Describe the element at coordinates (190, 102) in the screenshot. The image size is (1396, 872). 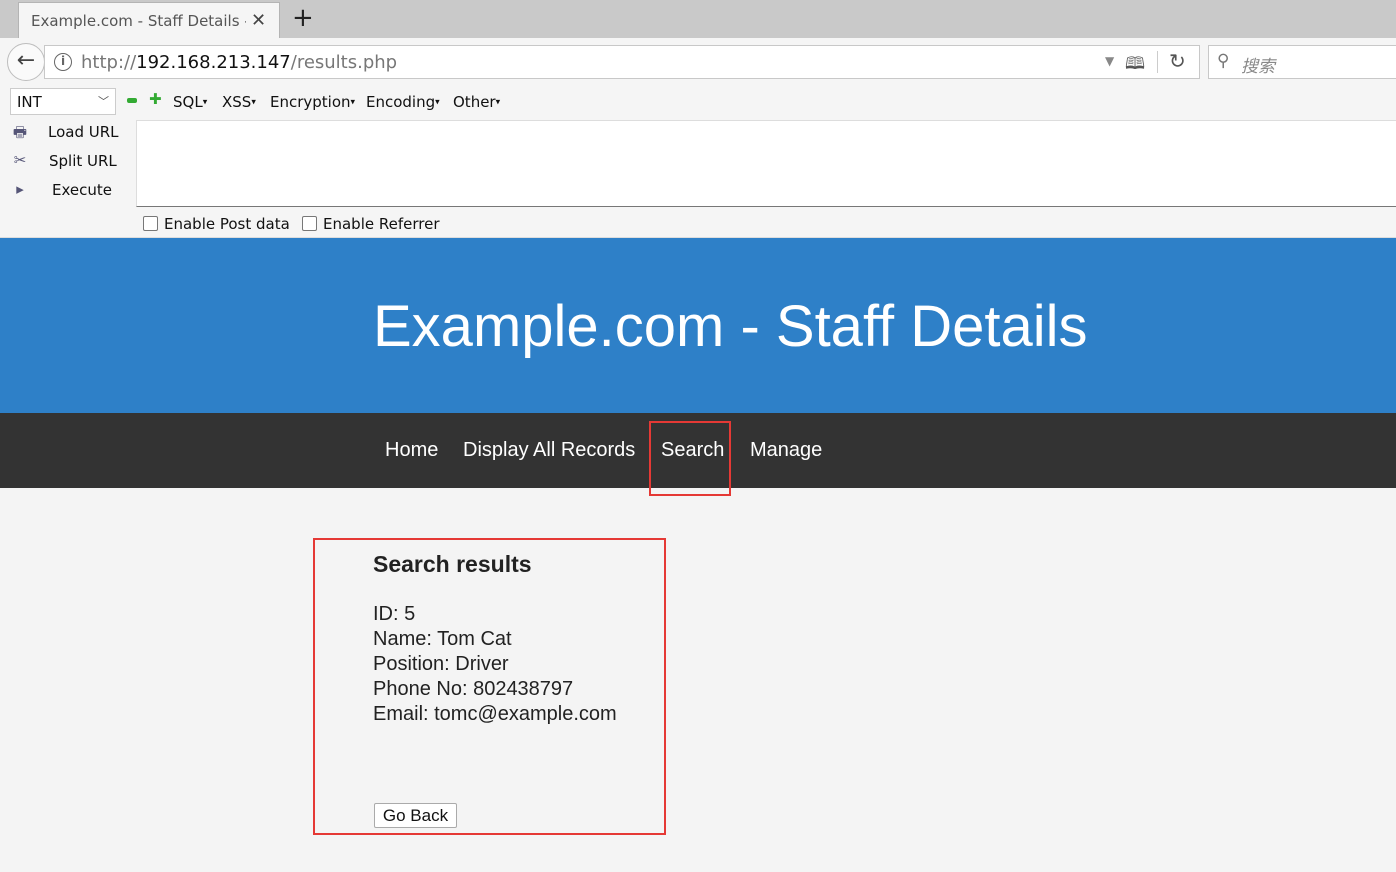
I see `menu-sql: SQL▾` at that location.